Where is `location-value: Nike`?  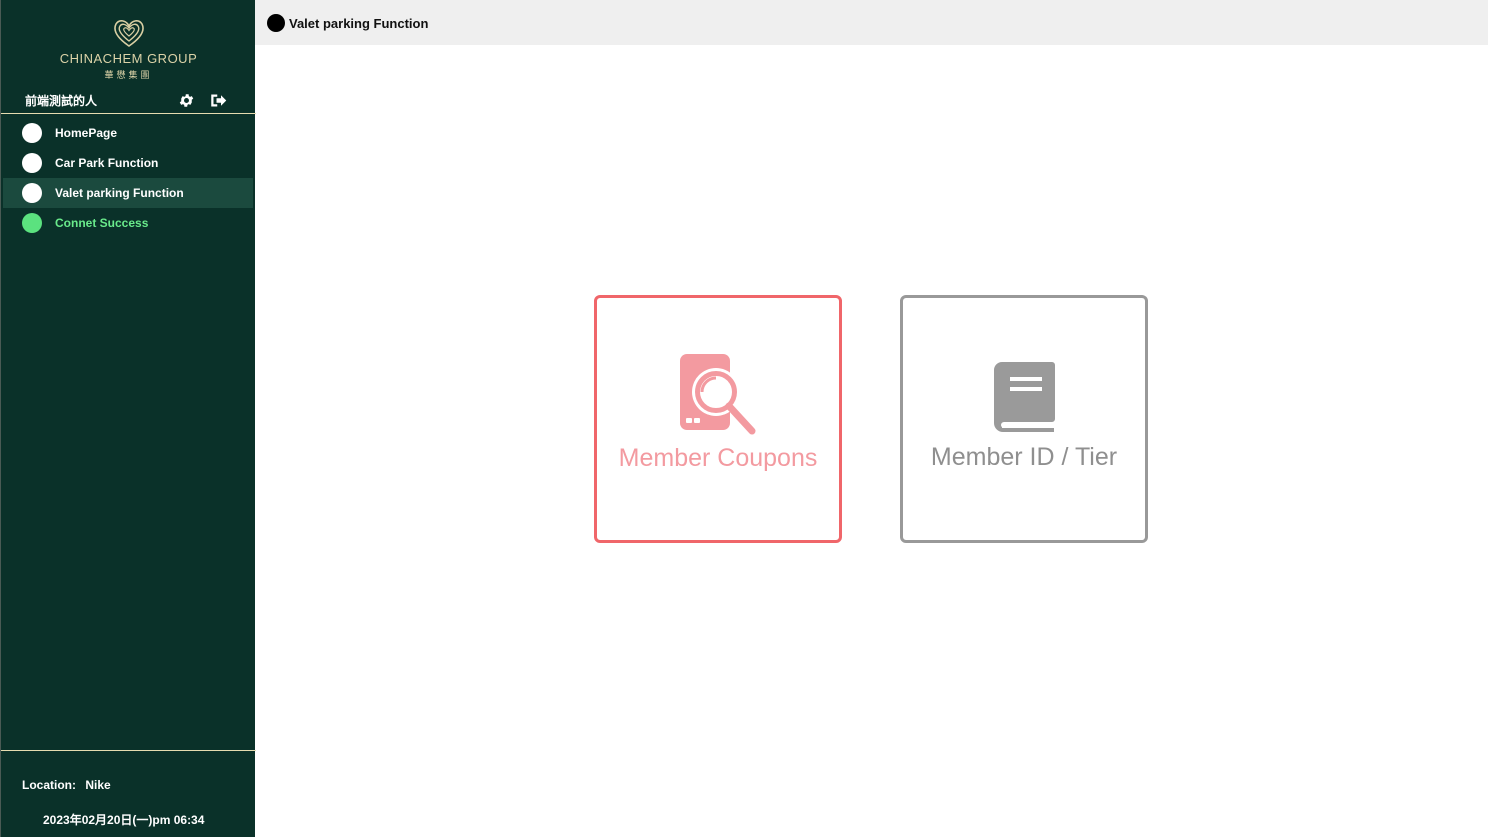
location-value: Nike is located at coordinates (98, 785).